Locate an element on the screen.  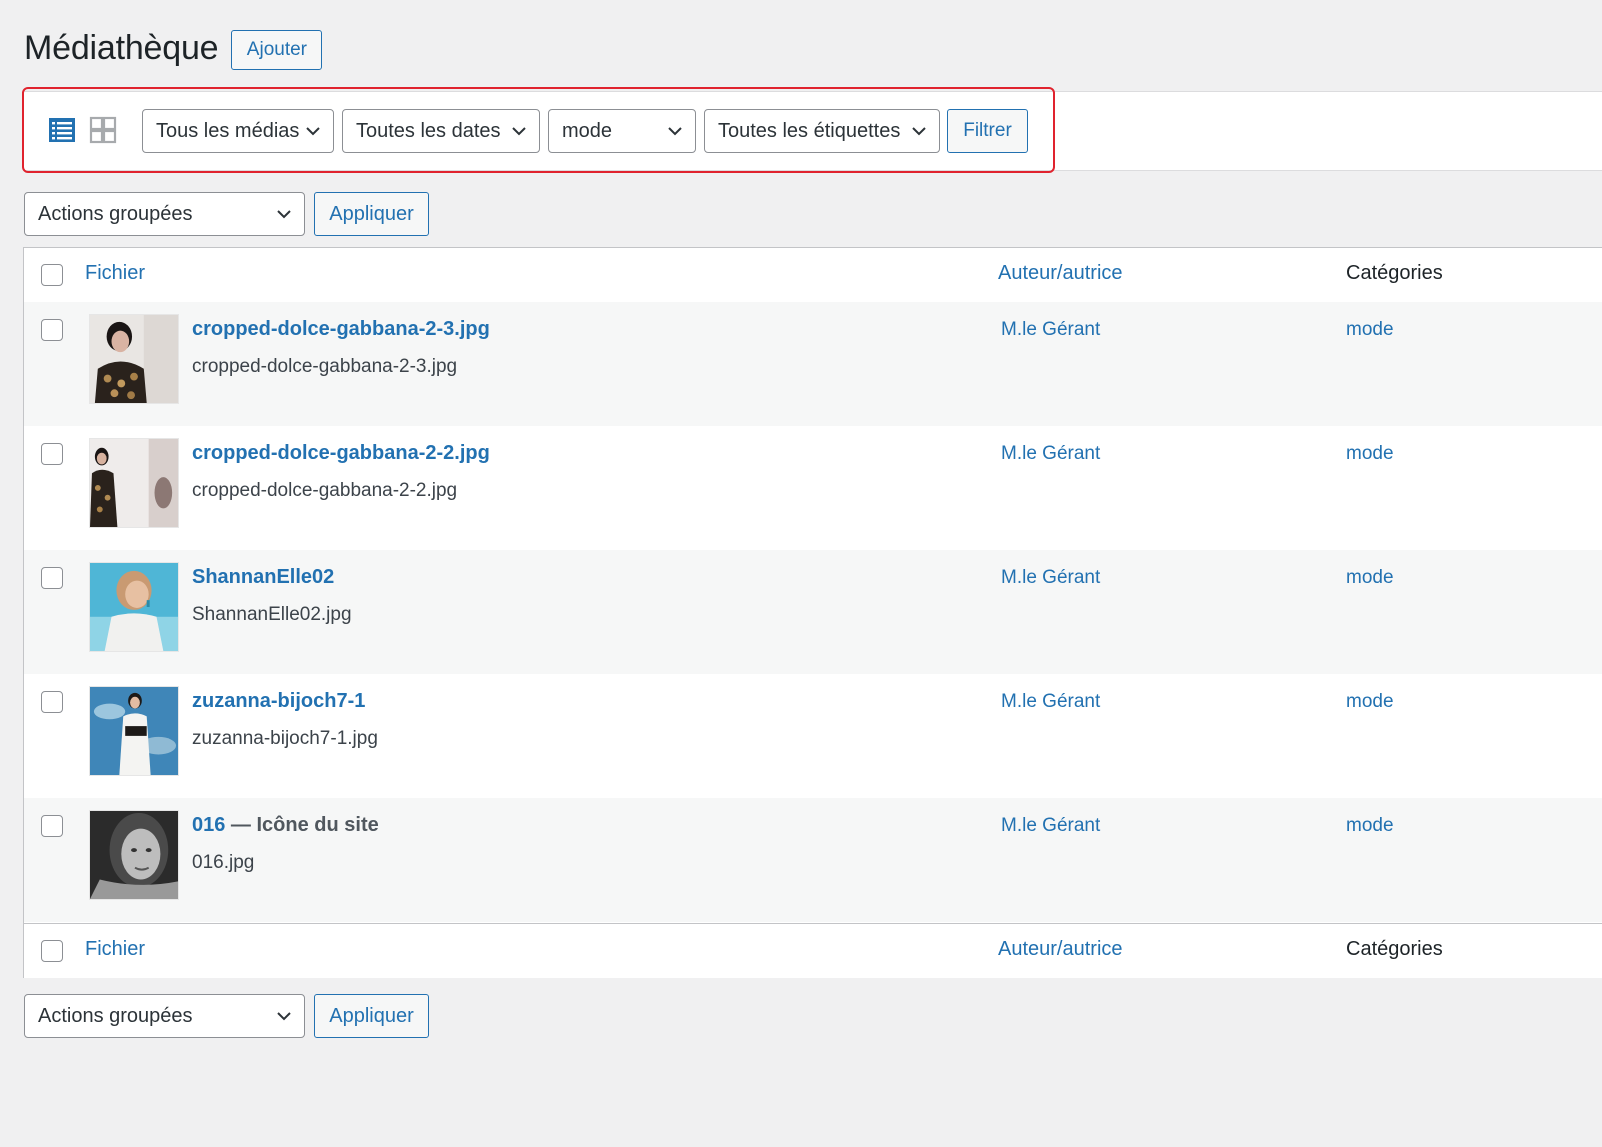
list-view-icon is located at coordinates (62, 130).